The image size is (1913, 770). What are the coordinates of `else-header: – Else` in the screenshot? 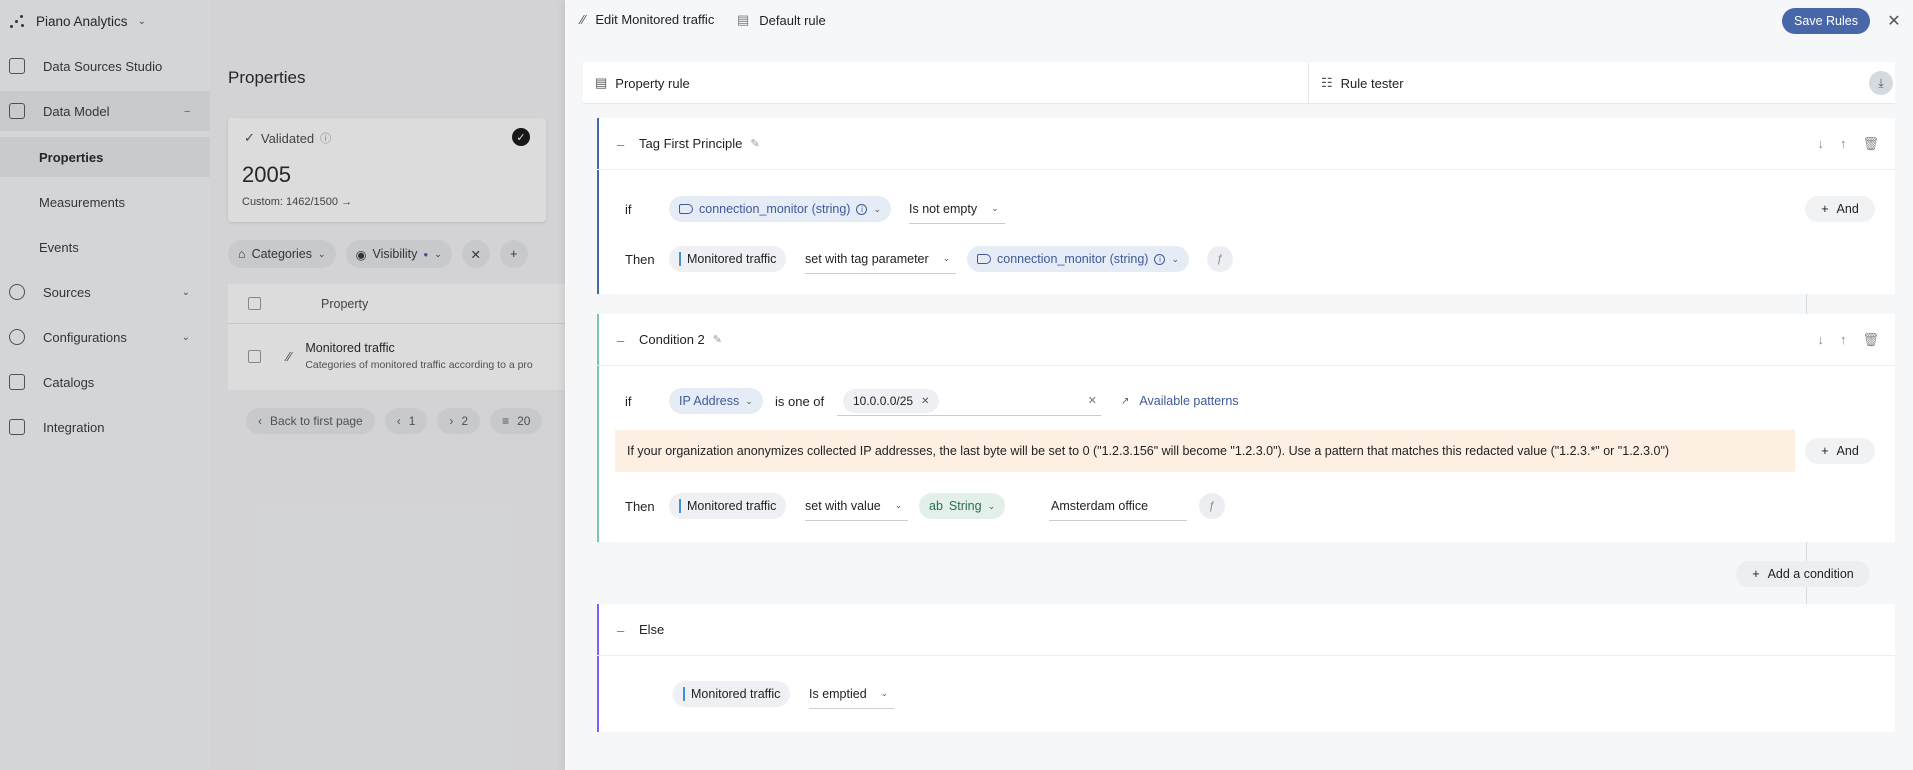 It's located at (1246, 630).